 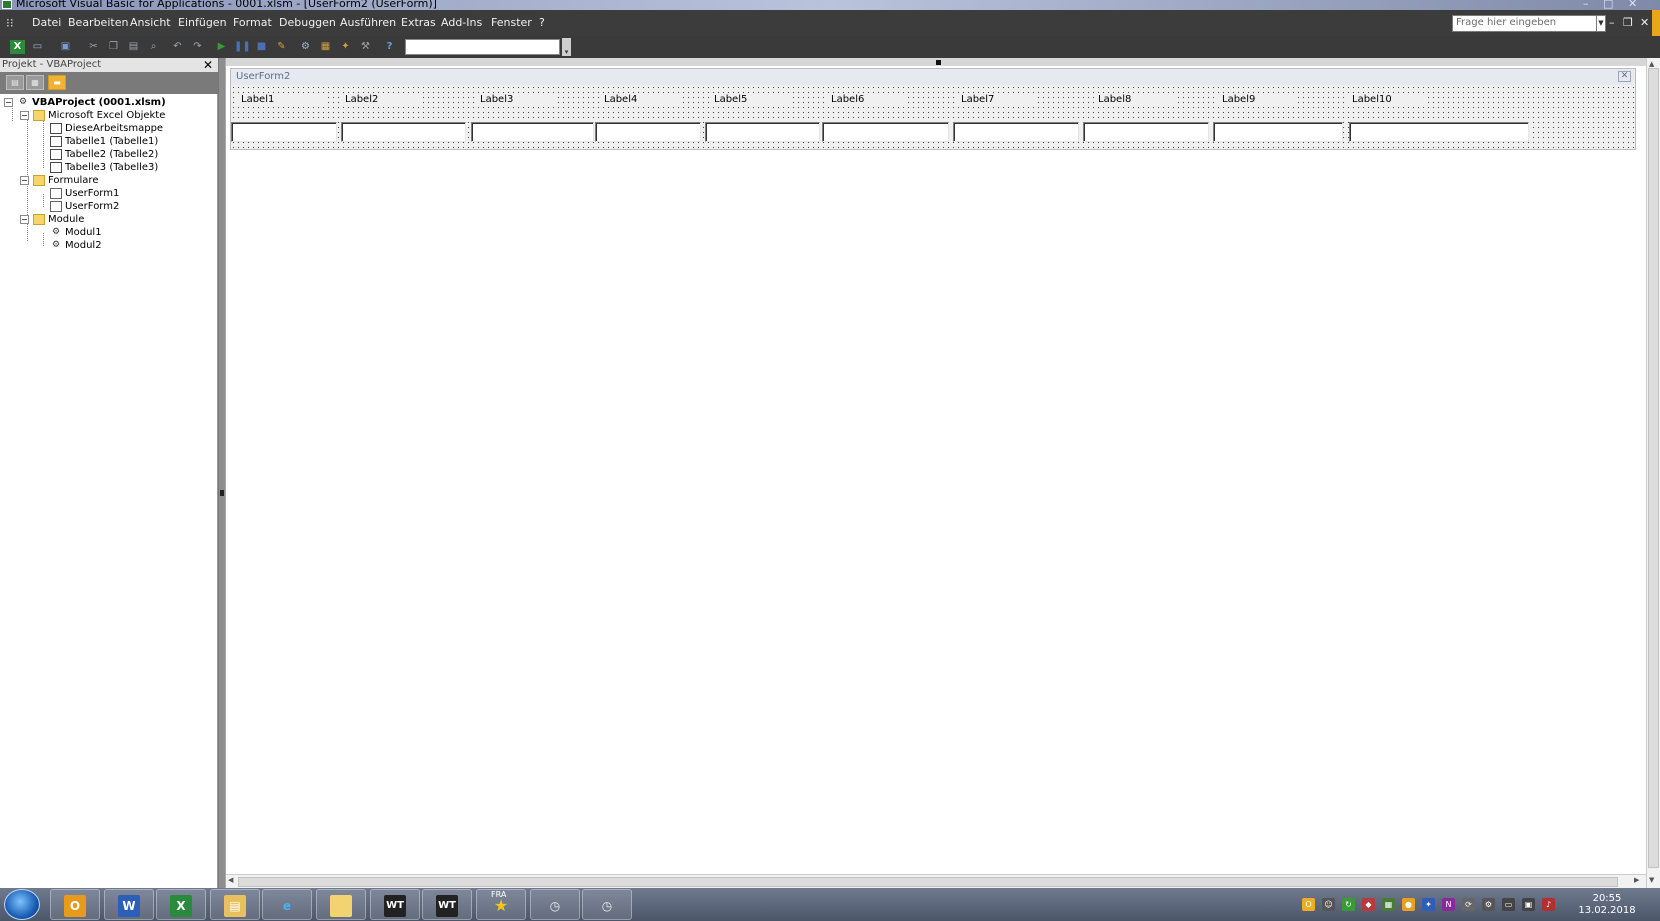 I want to click on tray-people-icon: ☺, so click(x=1328, y=904).